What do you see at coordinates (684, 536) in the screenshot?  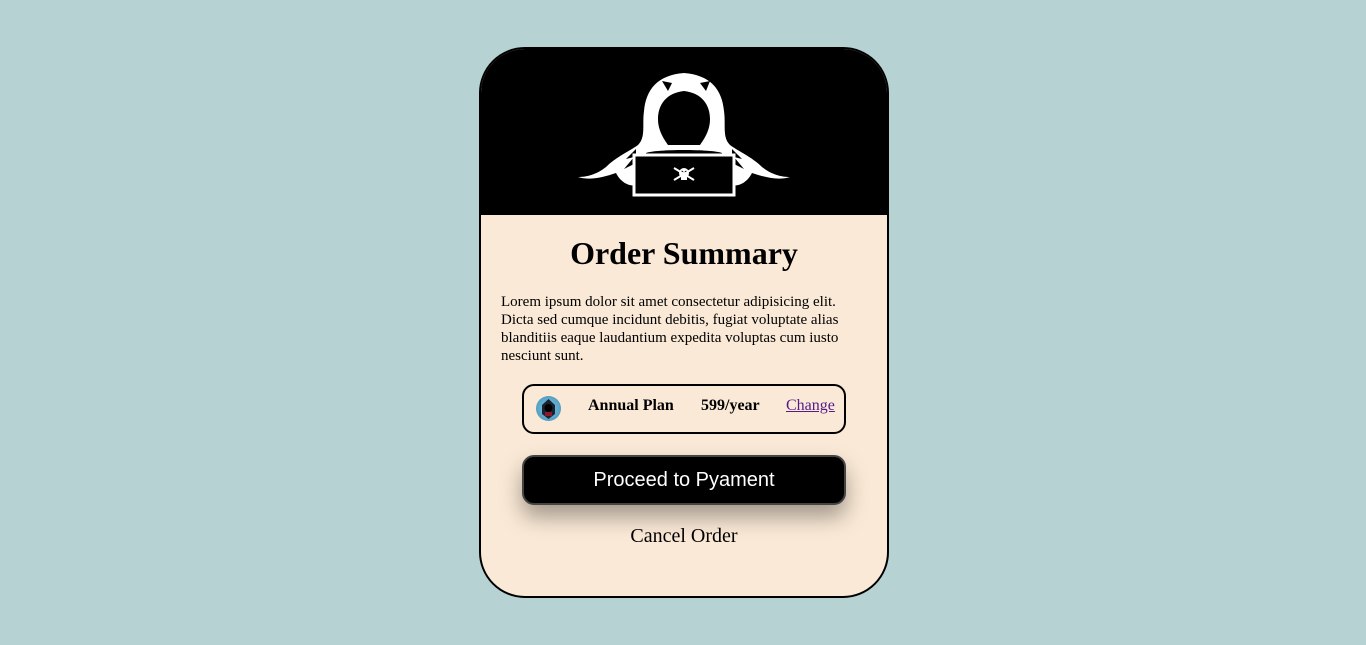 I see `cancel-order-button: Cancel Order` at bounding box center [684, 536].